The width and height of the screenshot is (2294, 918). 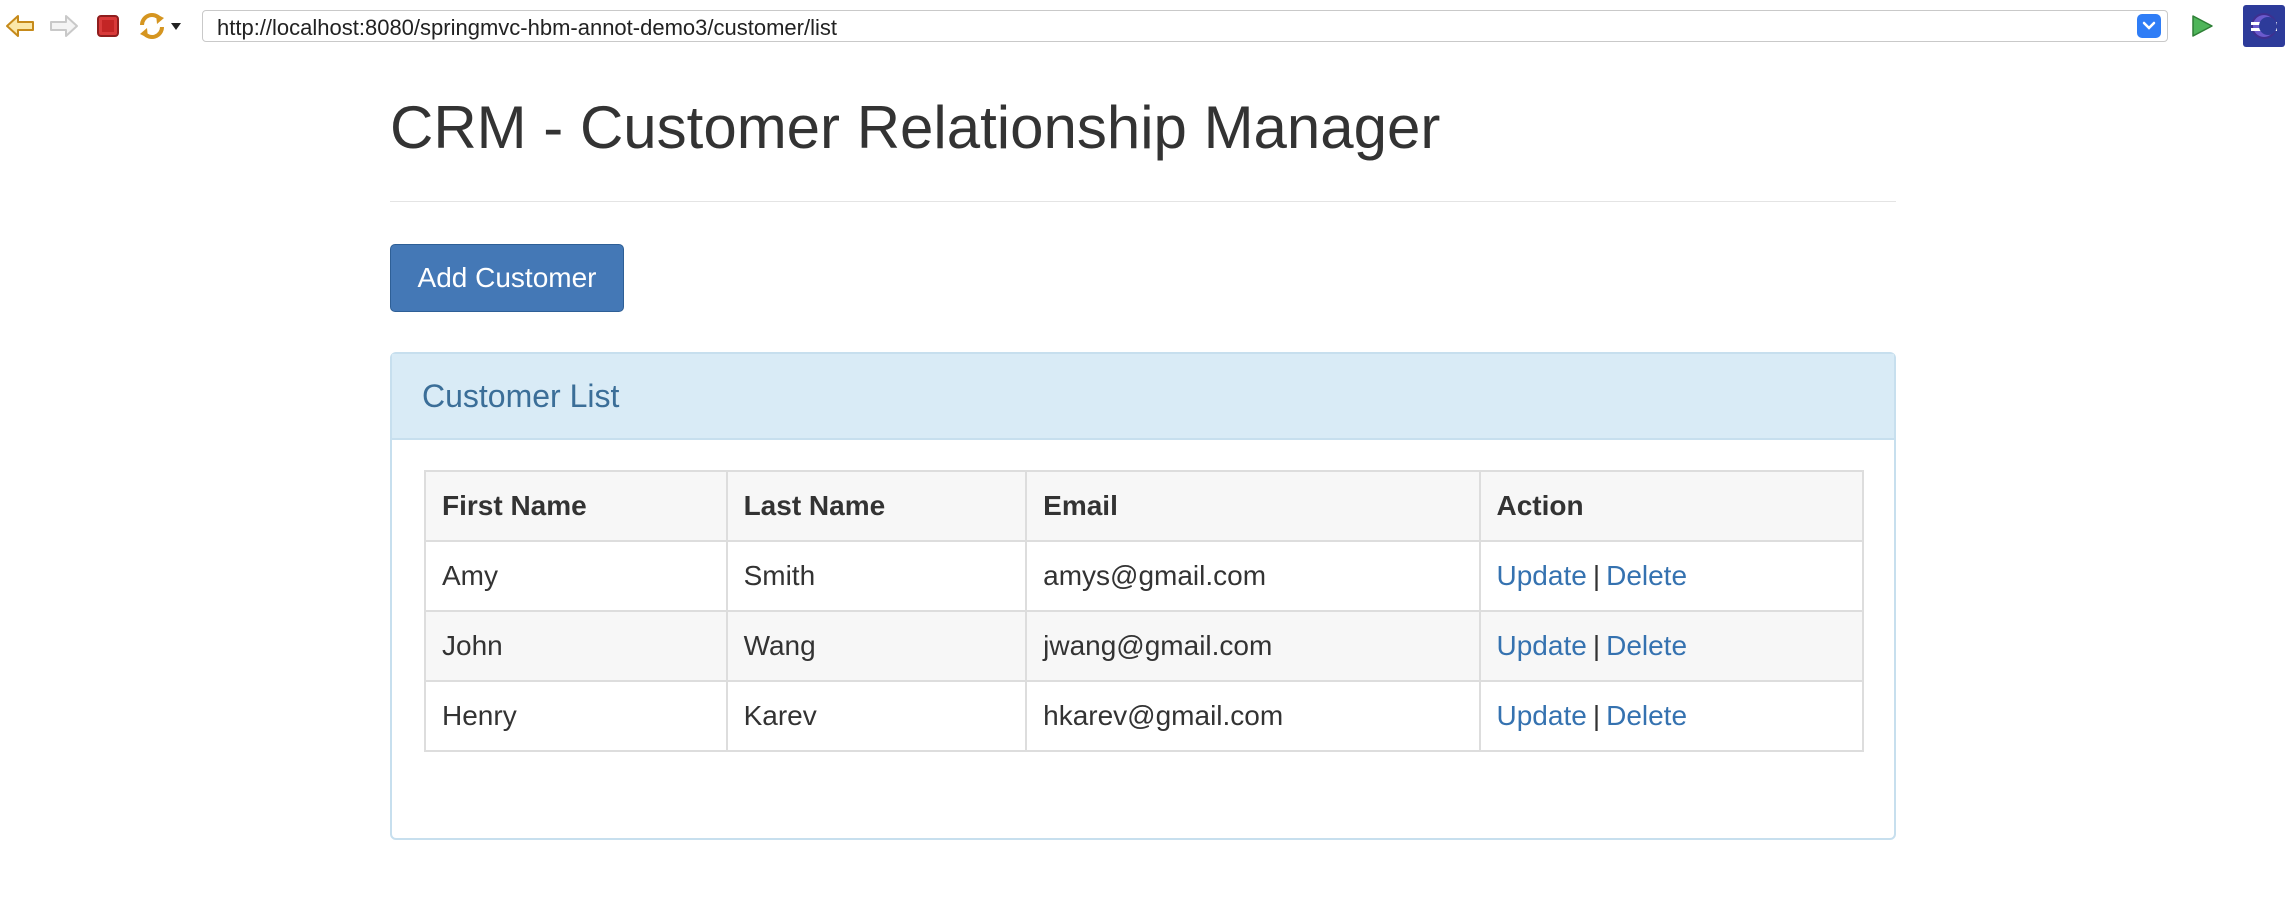 I want to click on cell-email: jwang@gmail.com, so click(x=1253, y=646).